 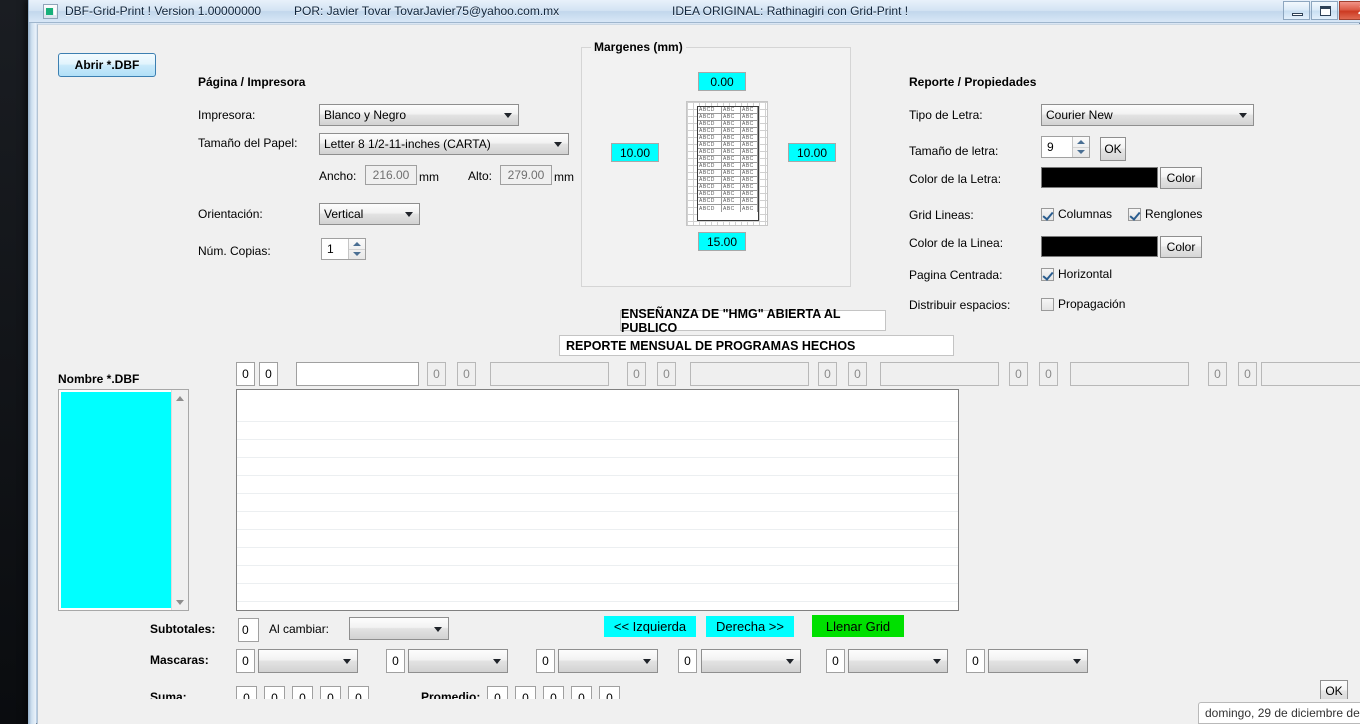 I want to click on col-4-name, so click(x=939, y=374).